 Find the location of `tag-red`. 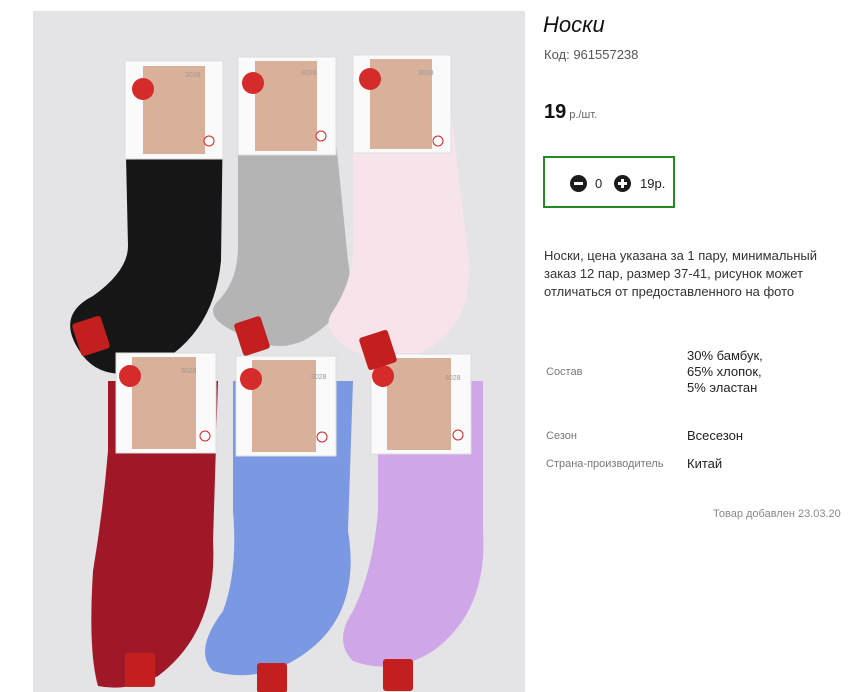

tag-red is located at coordinates (140, 670).